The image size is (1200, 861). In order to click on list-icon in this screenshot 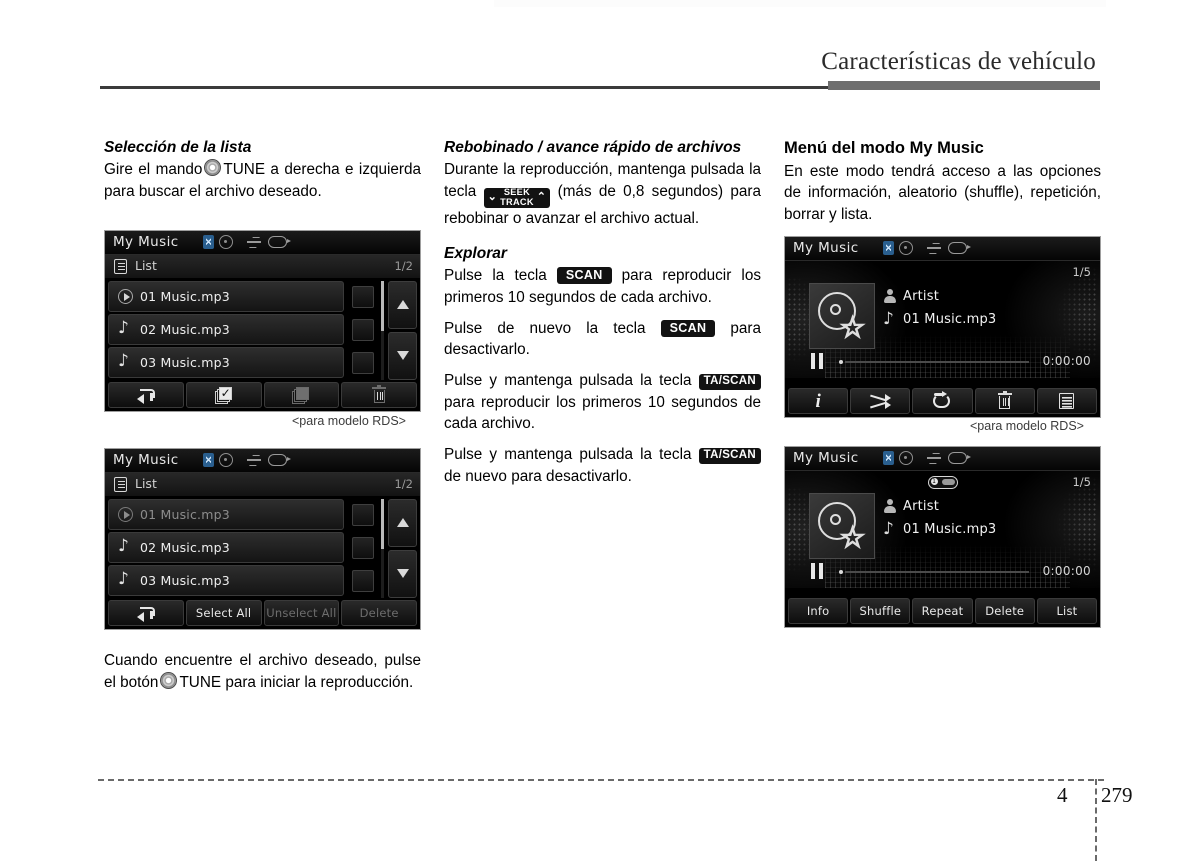, I will do `click(1067, 401)`.